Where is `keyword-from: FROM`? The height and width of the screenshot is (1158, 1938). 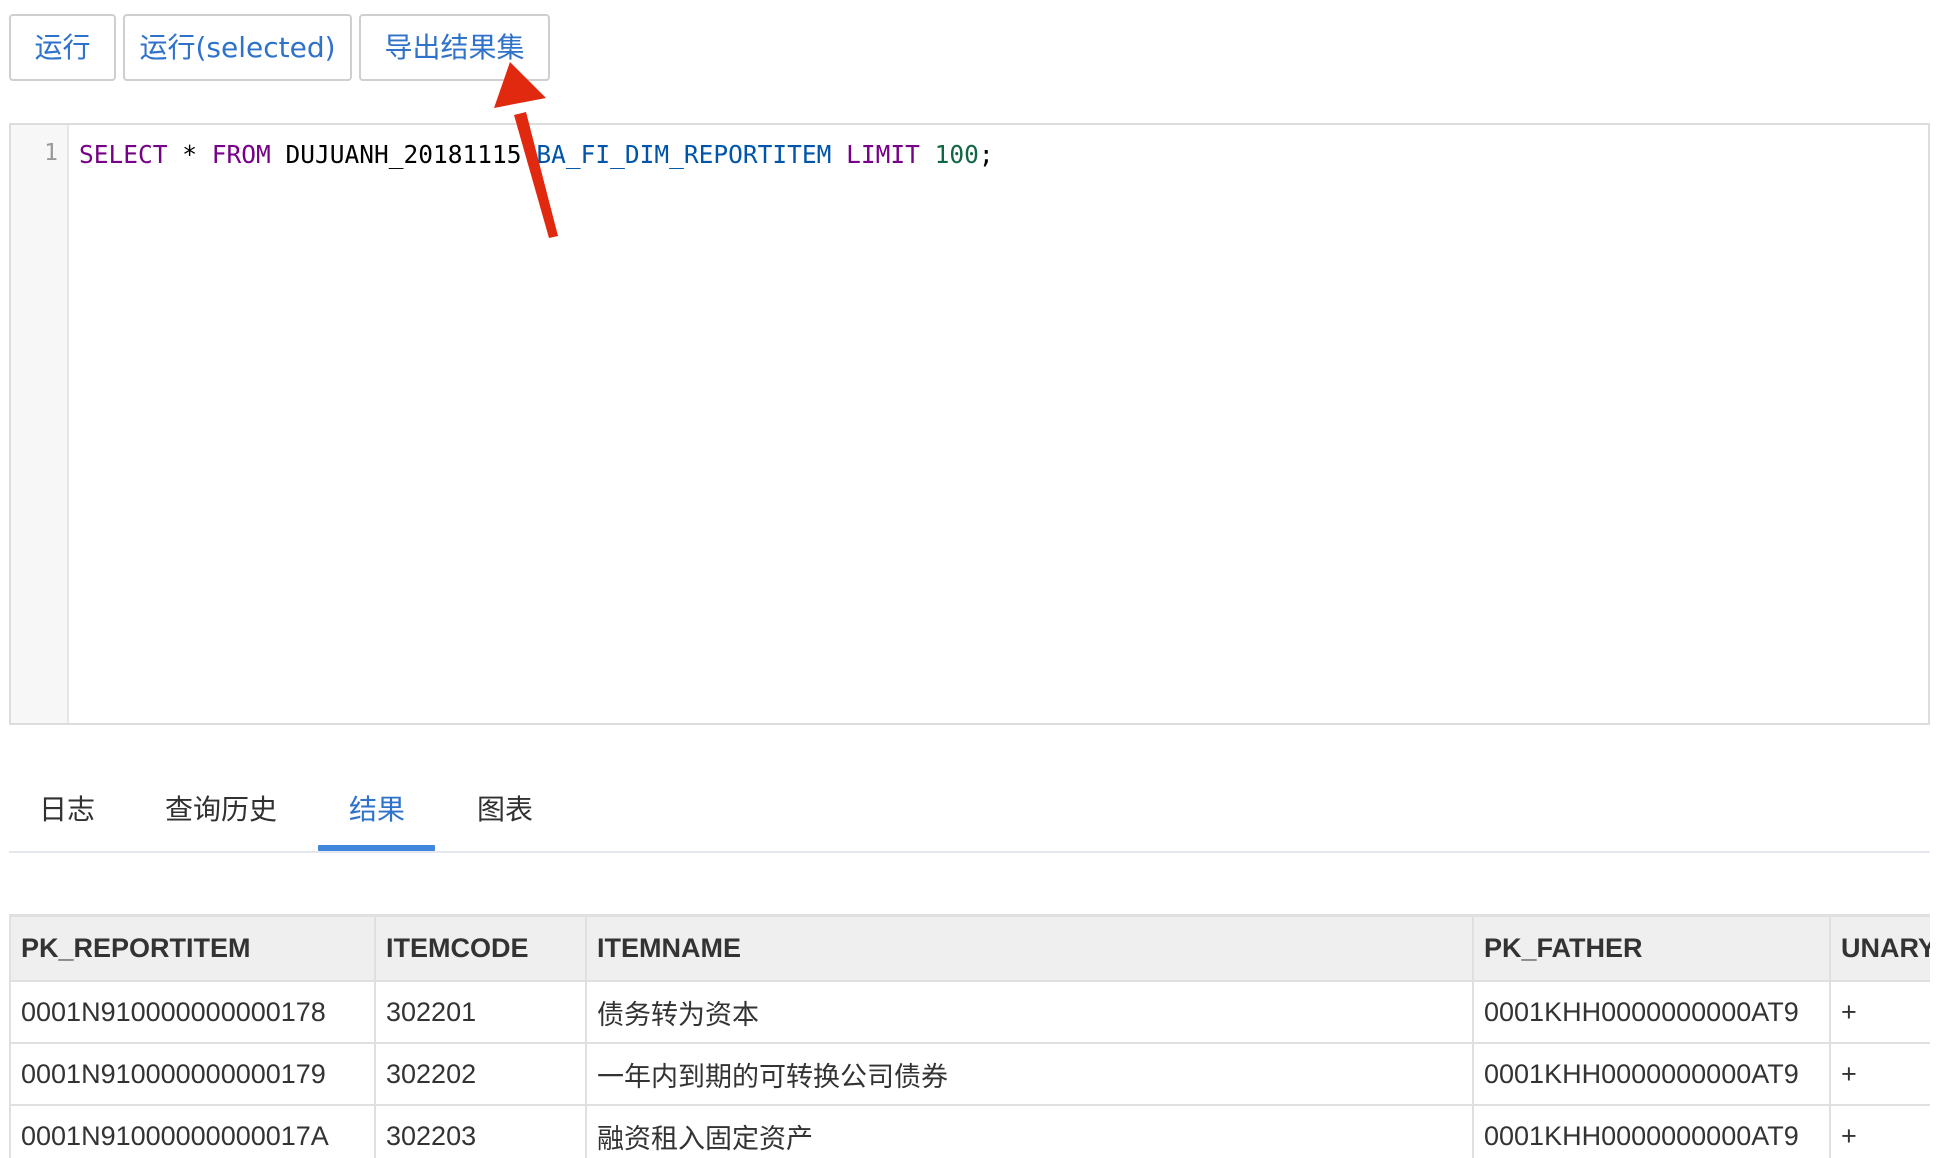
keyword-from: FROM is located at coordinates (241, 154).